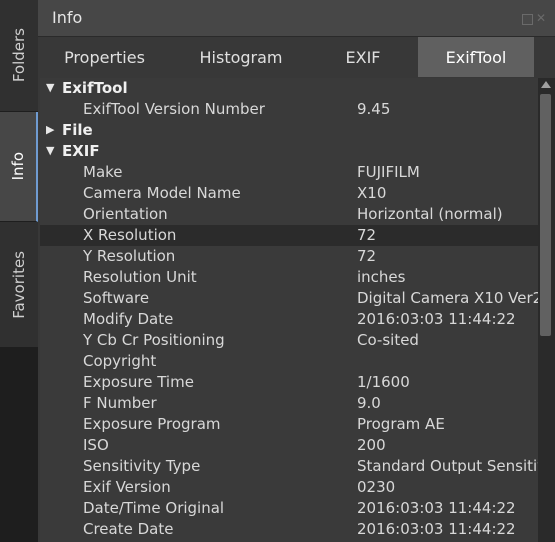  What do you see at coordinates (289, 340) in the screenshot?
I see `table-row: Y Cb Cr Positioning Co-sited` at bounding box center [289, 340].